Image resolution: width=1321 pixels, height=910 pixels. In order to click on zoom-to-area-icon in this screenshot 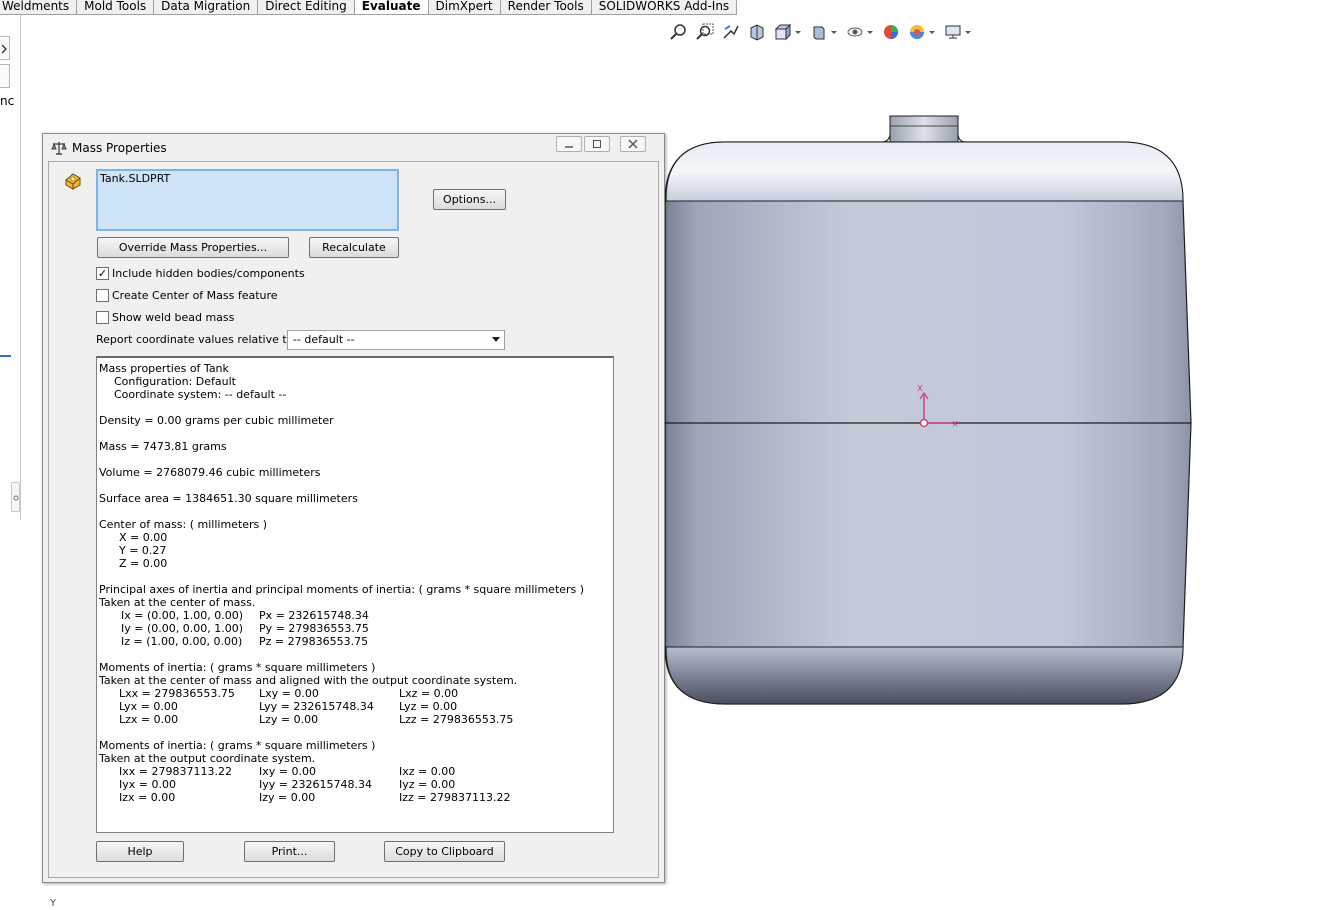, I will do `click(705, 32)`.